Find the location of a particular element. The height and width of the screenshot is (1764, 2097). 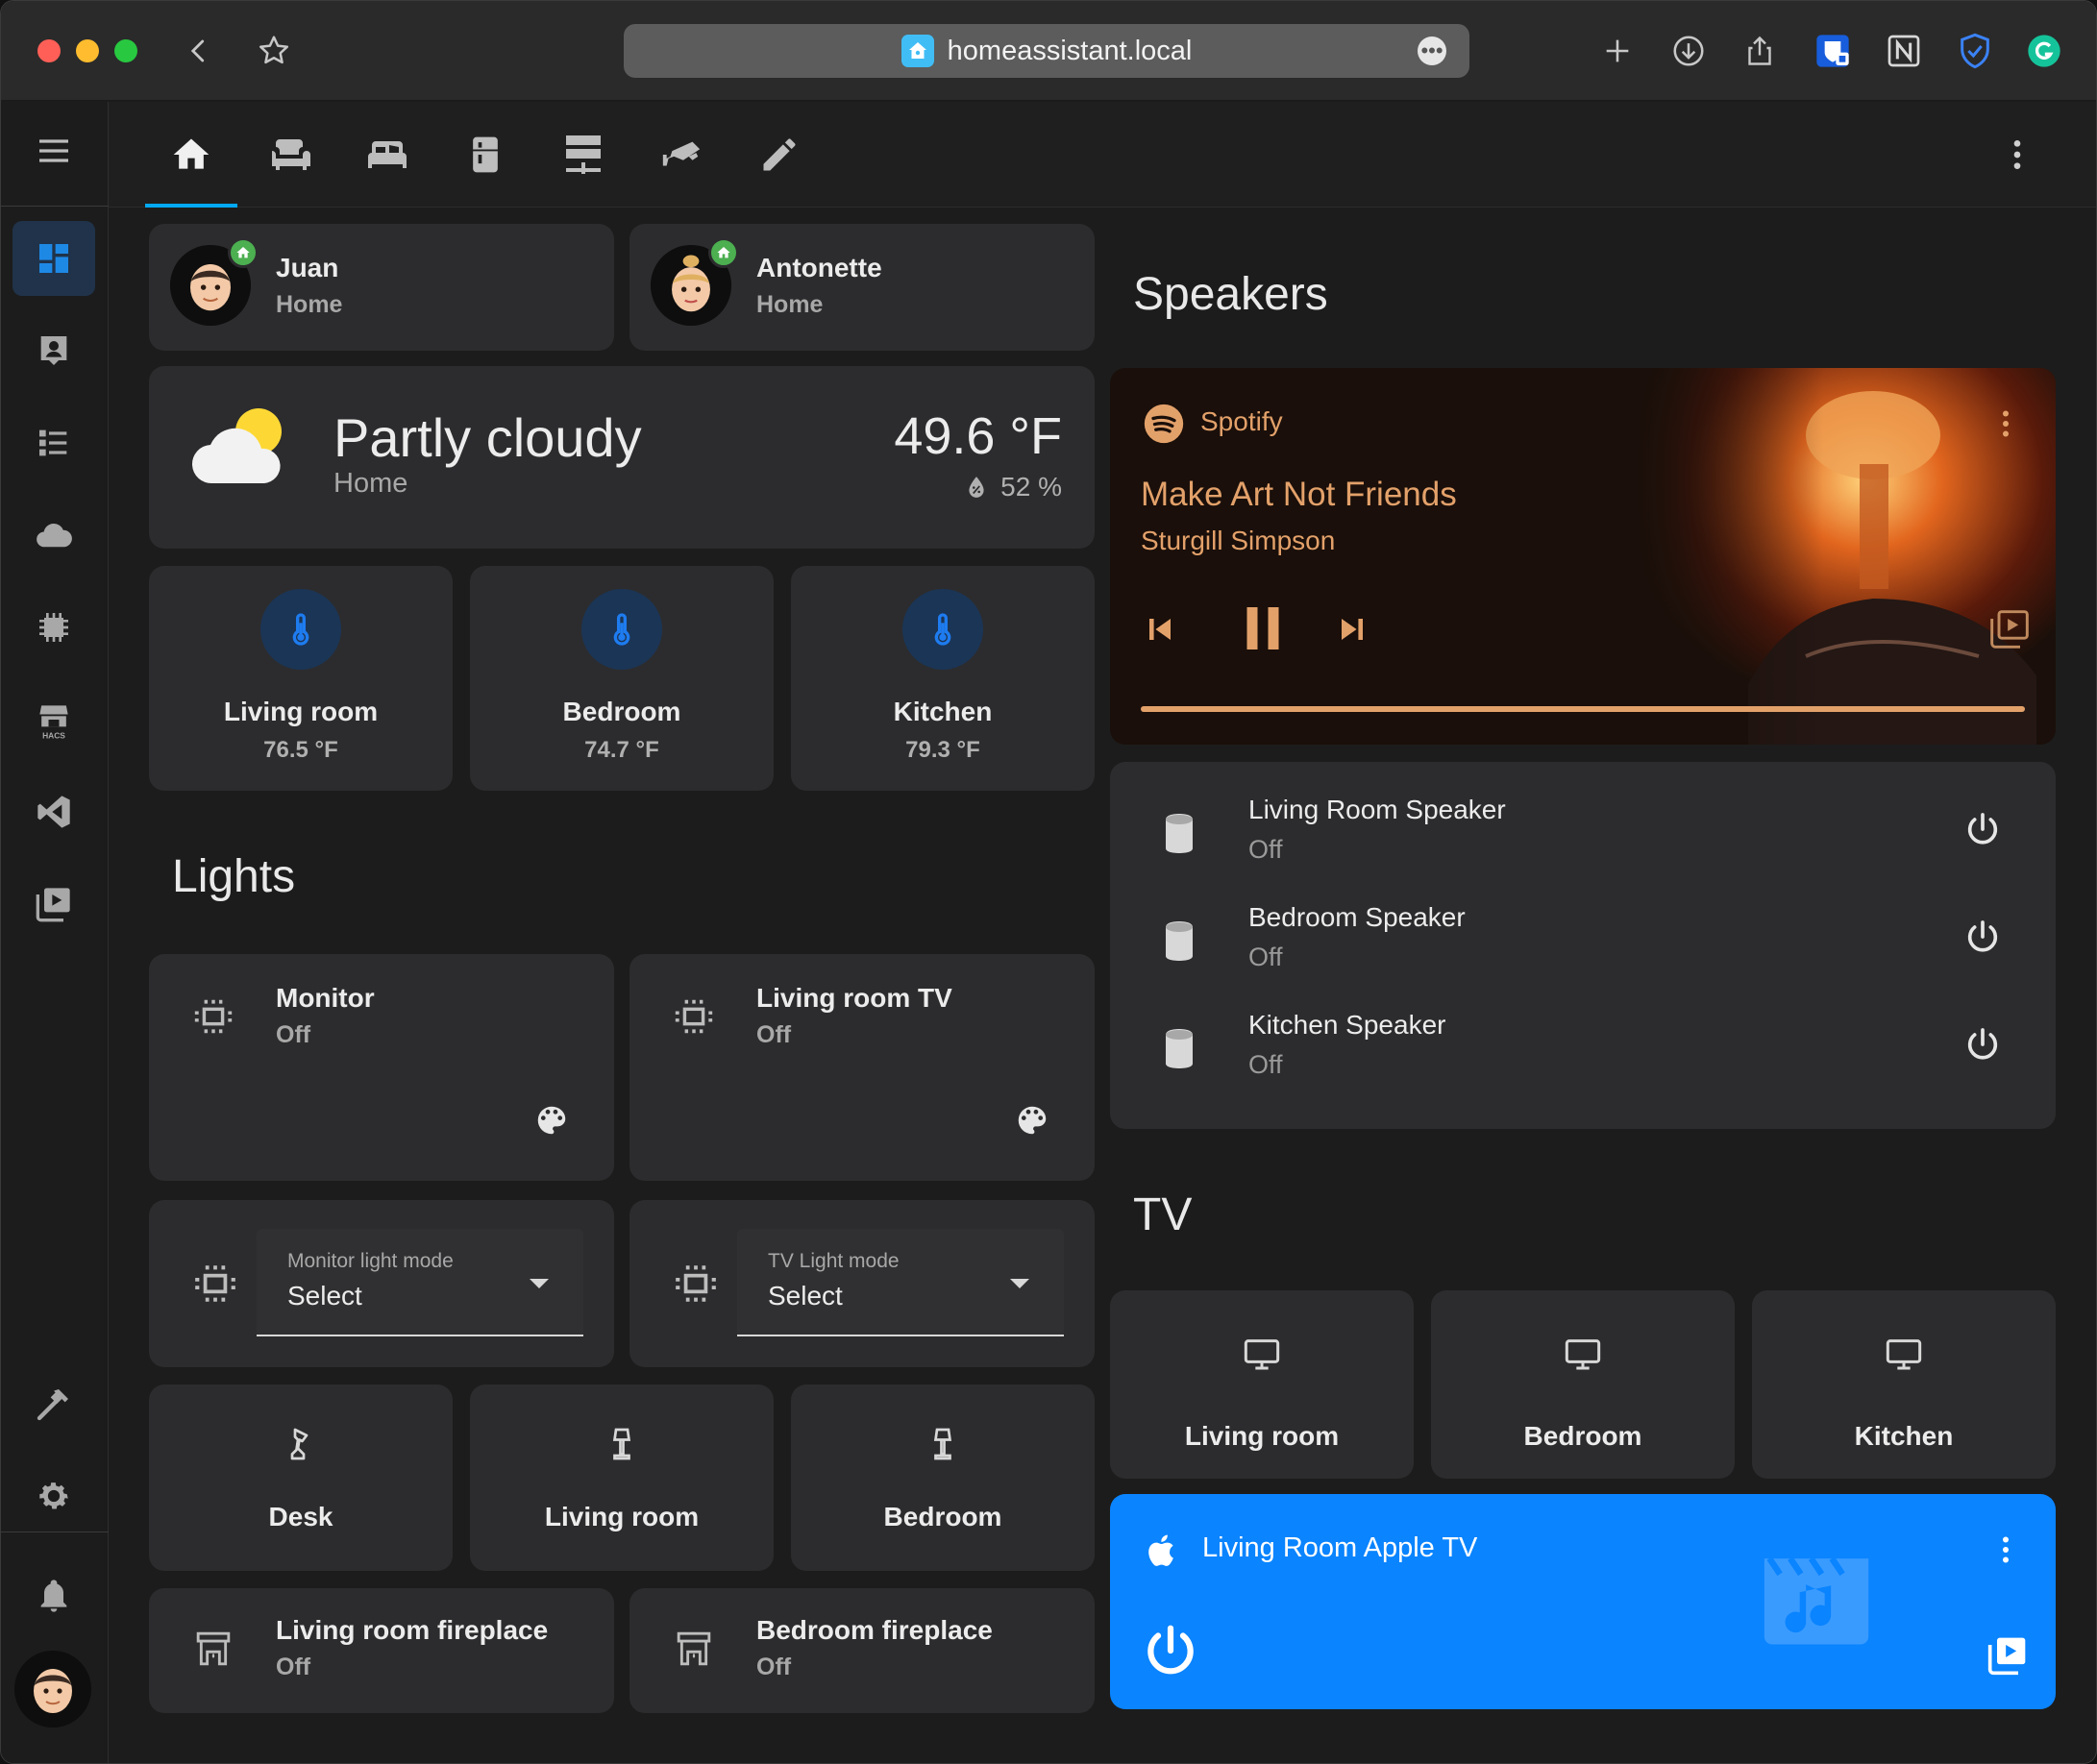

light-button-bedroom: Bedroom is located at coordinates (943, 1478).